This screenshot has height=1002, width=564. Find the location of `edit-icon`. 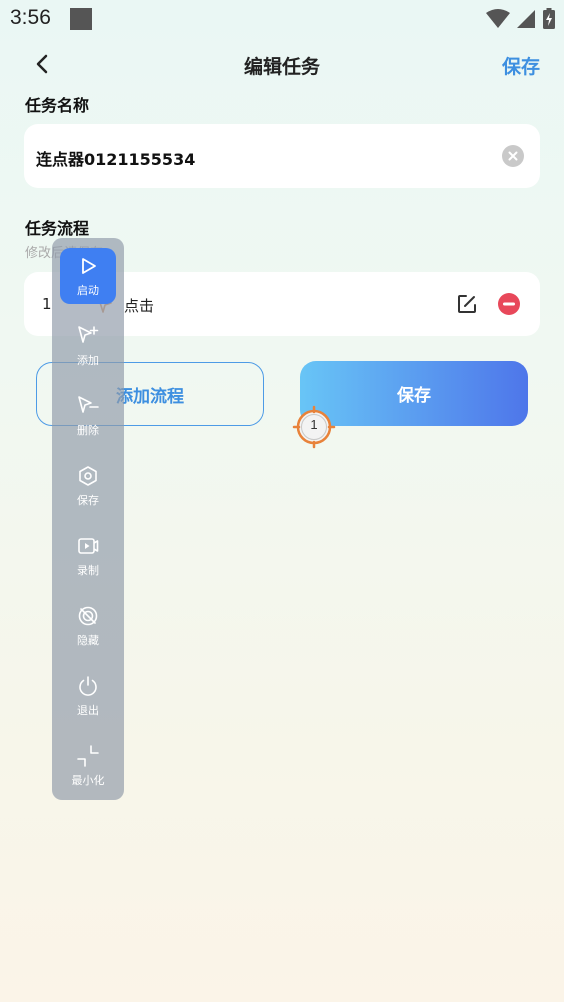

edit-icon is located at coordinates (467, 304).